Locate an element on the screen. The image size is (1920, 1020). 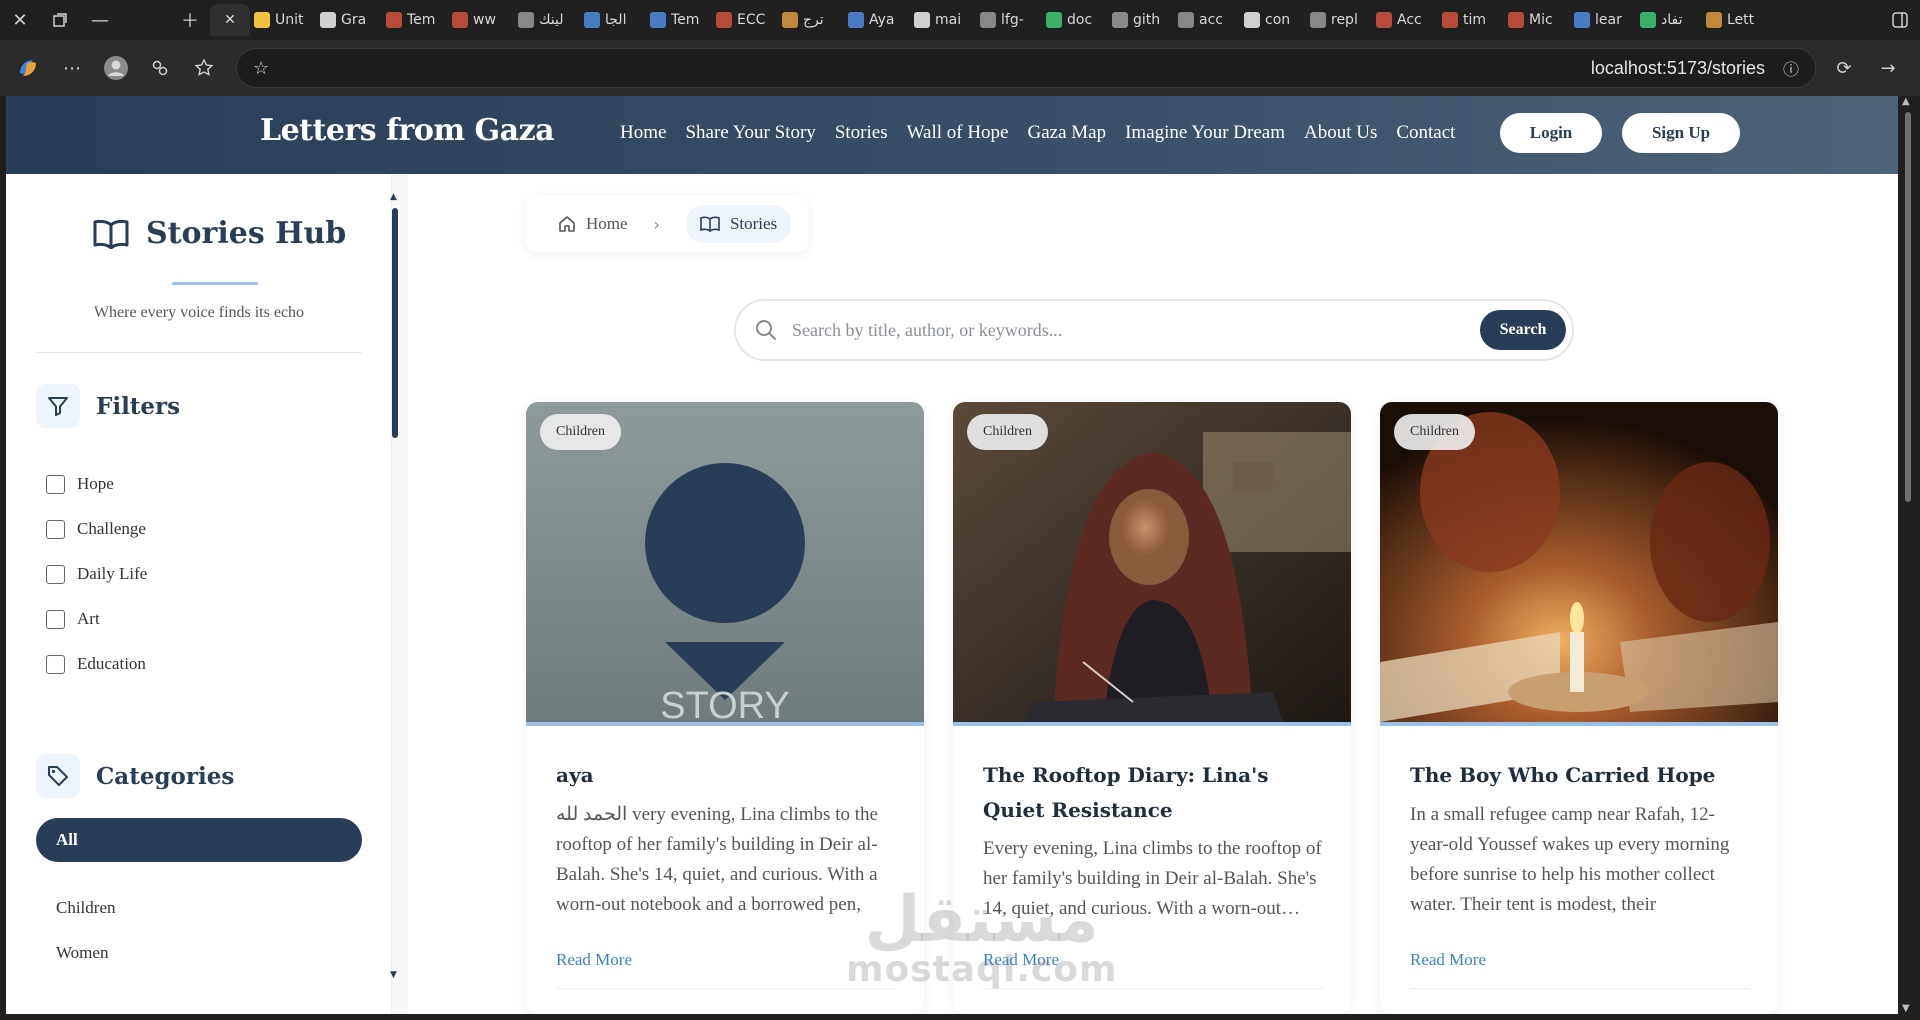
browser-tab: تفاد is located at coordinates (1669, 20).